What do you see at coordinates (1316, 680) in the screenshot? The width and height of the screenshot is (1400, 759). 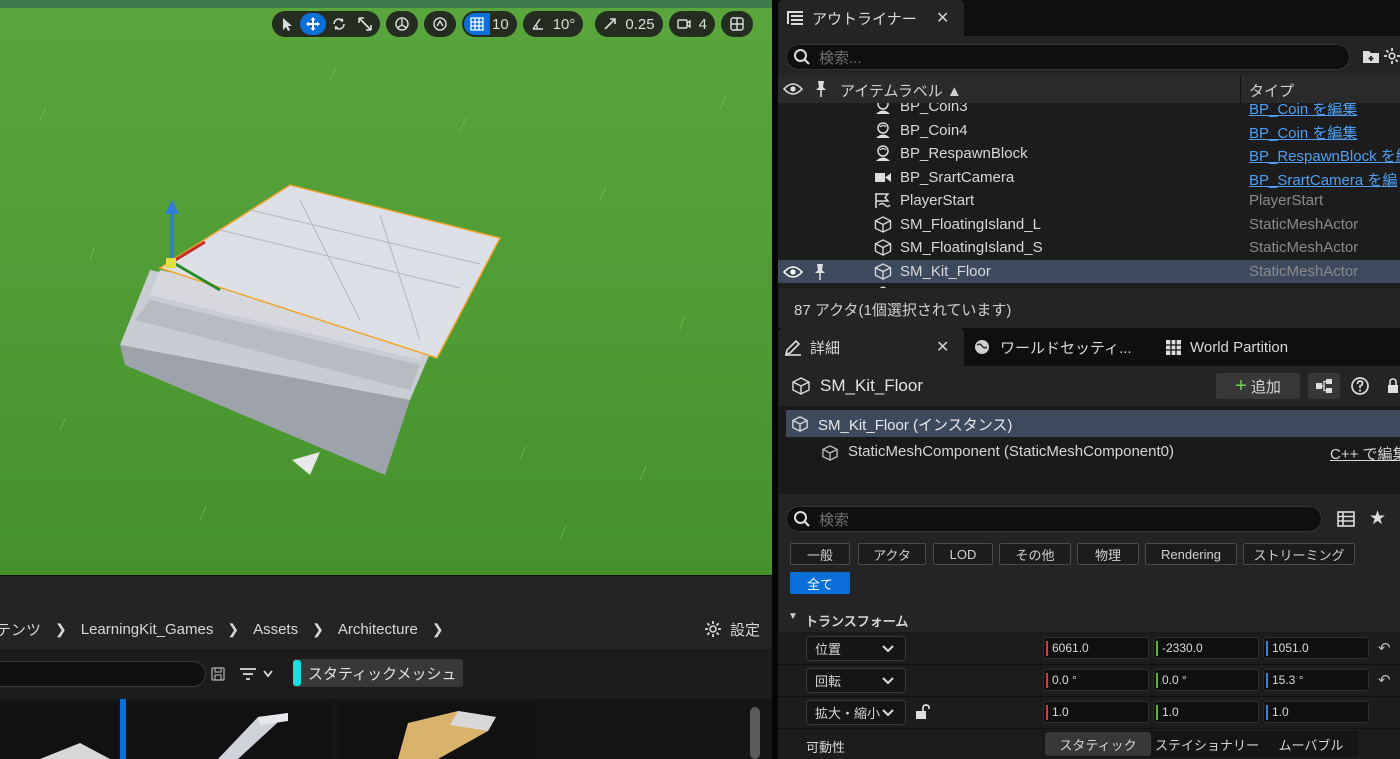 I see `rotation-z-input: 15.3 °` at bounding box center [1316, 680].